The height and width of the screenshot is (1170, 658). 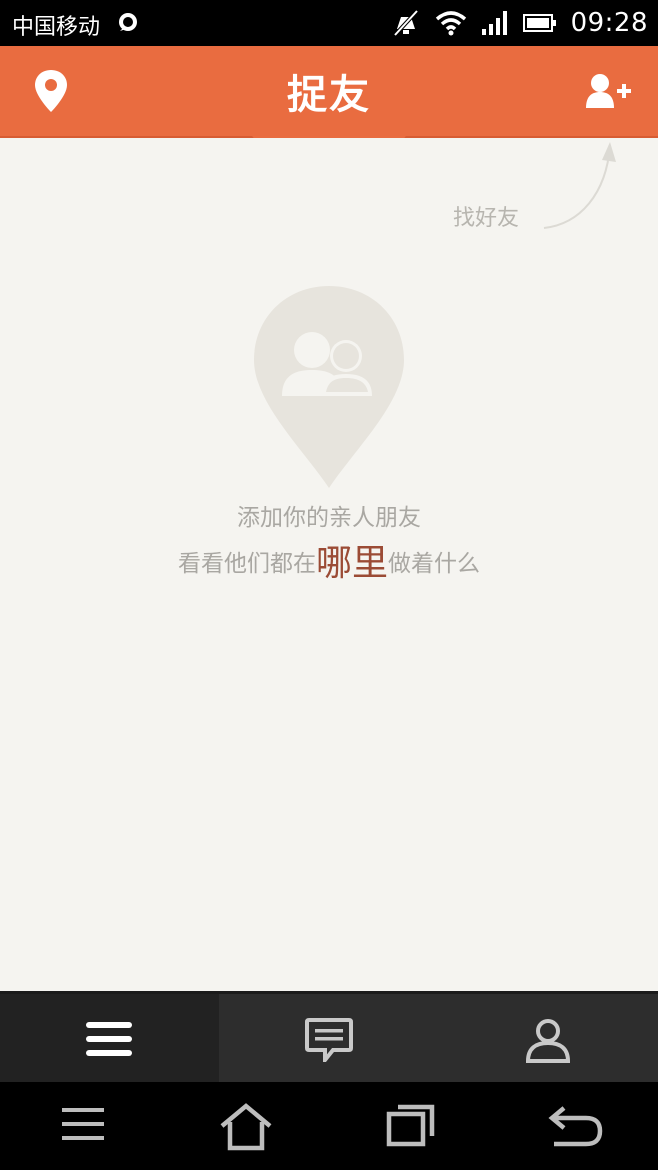 I want to click on empty-state-line1: 添加你的亲人朋友, so click(x=329, y=518).